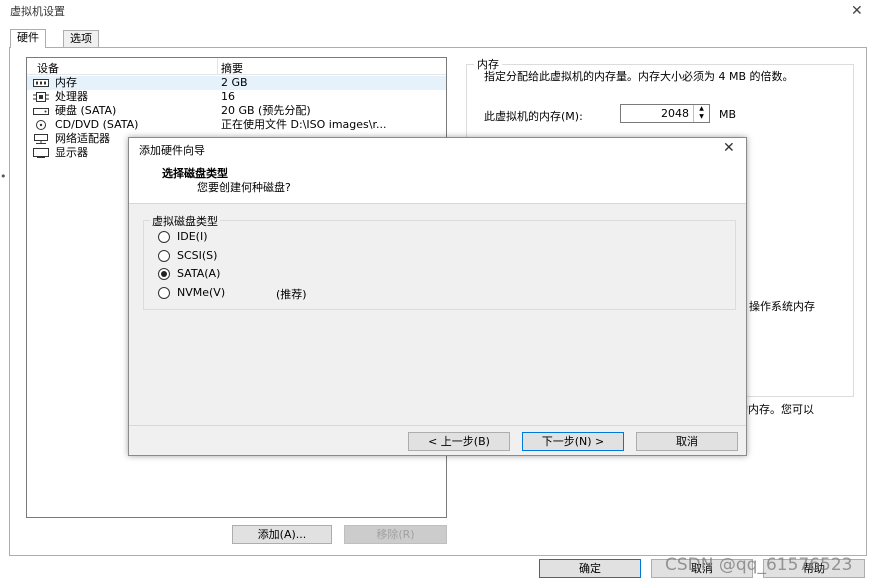 Image resolution: width=879 pixels, height=585 pixels. What do you see at coordinates (192, 236) in the screenshot?
I see `radio-label: IDE(I)` at bounding box center [192, 236].